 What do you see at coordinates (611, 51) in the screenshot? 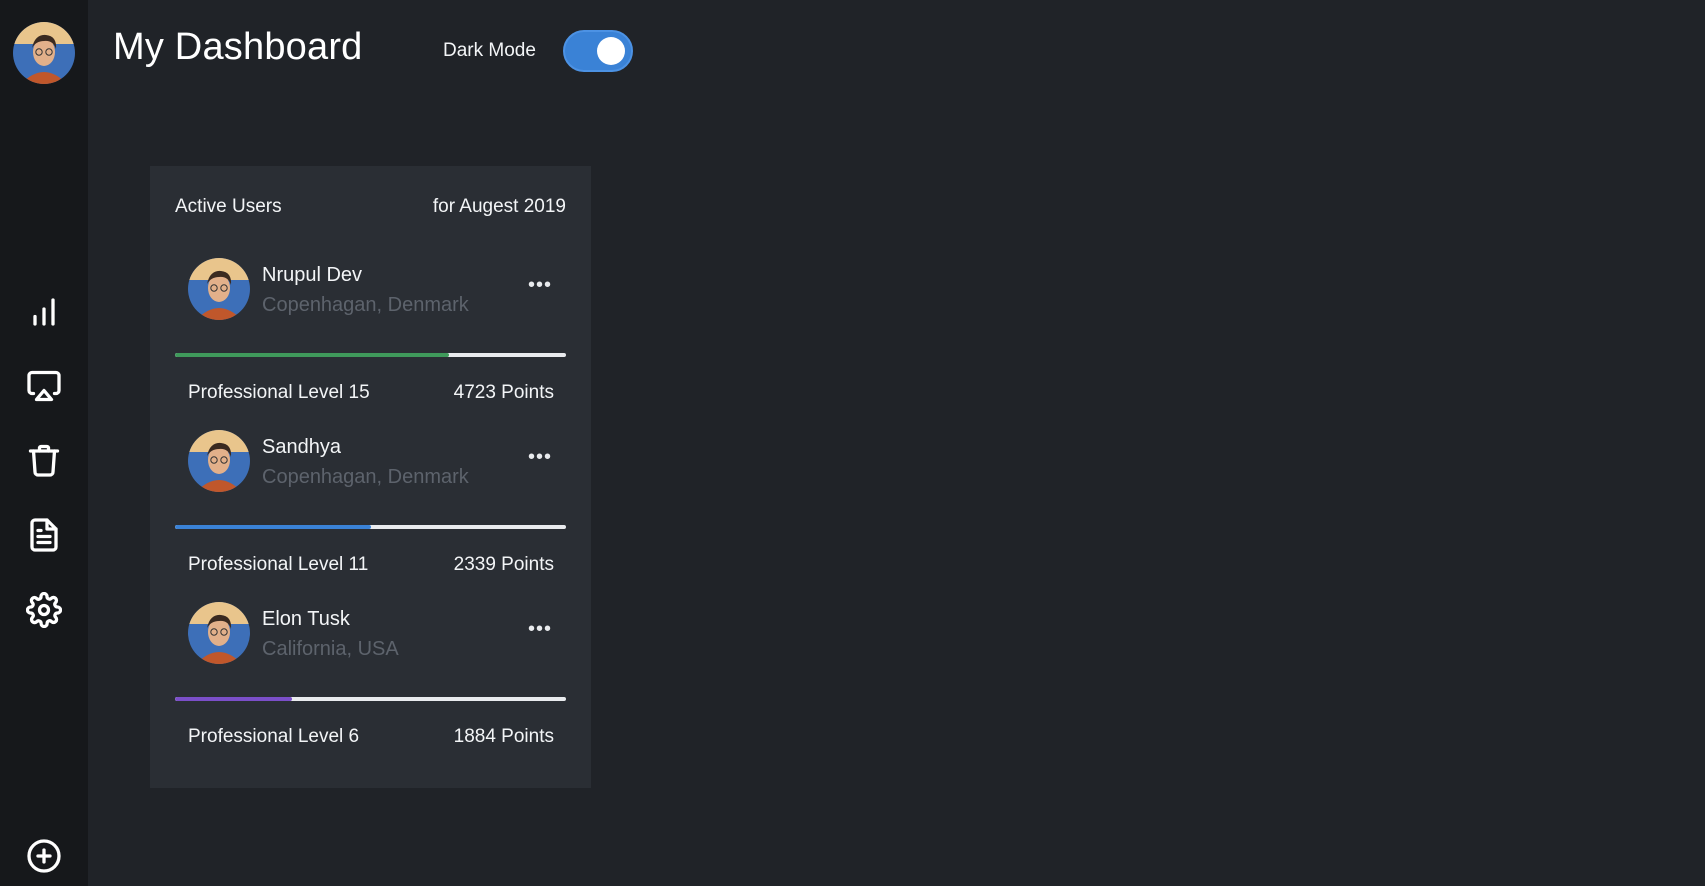
I see `toggle-knob` at bounding box center [611, 51].